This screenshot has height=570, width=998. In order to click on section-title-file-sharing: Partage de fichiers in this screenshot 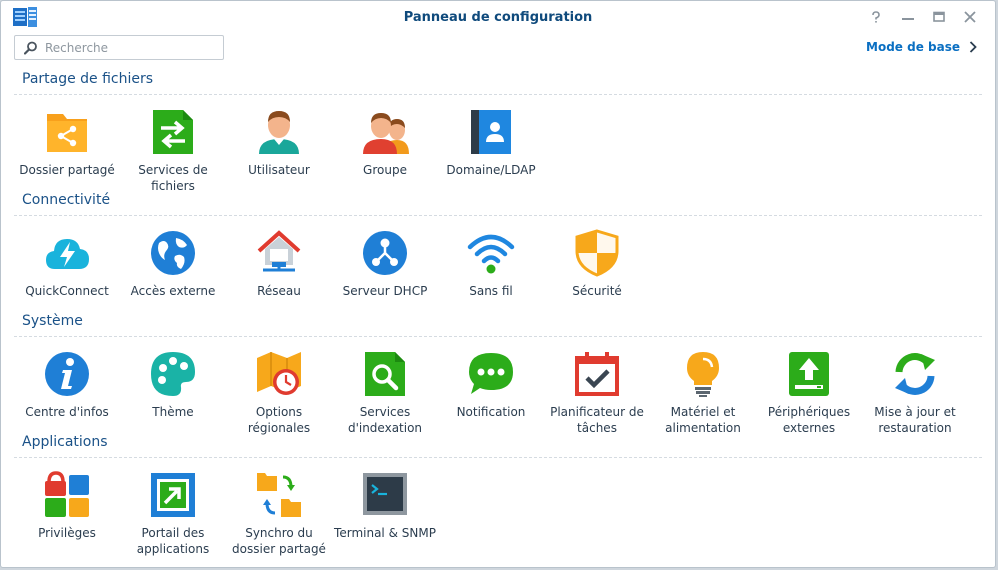, I will do `click(88, 79)`.